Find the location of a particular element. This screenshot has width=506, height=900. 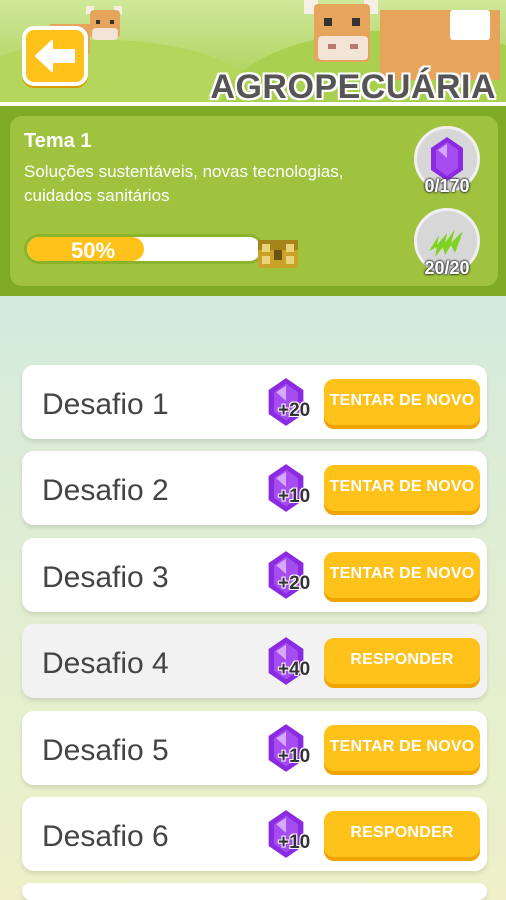

progress-label: 50% is located at coordinates (93, 250).